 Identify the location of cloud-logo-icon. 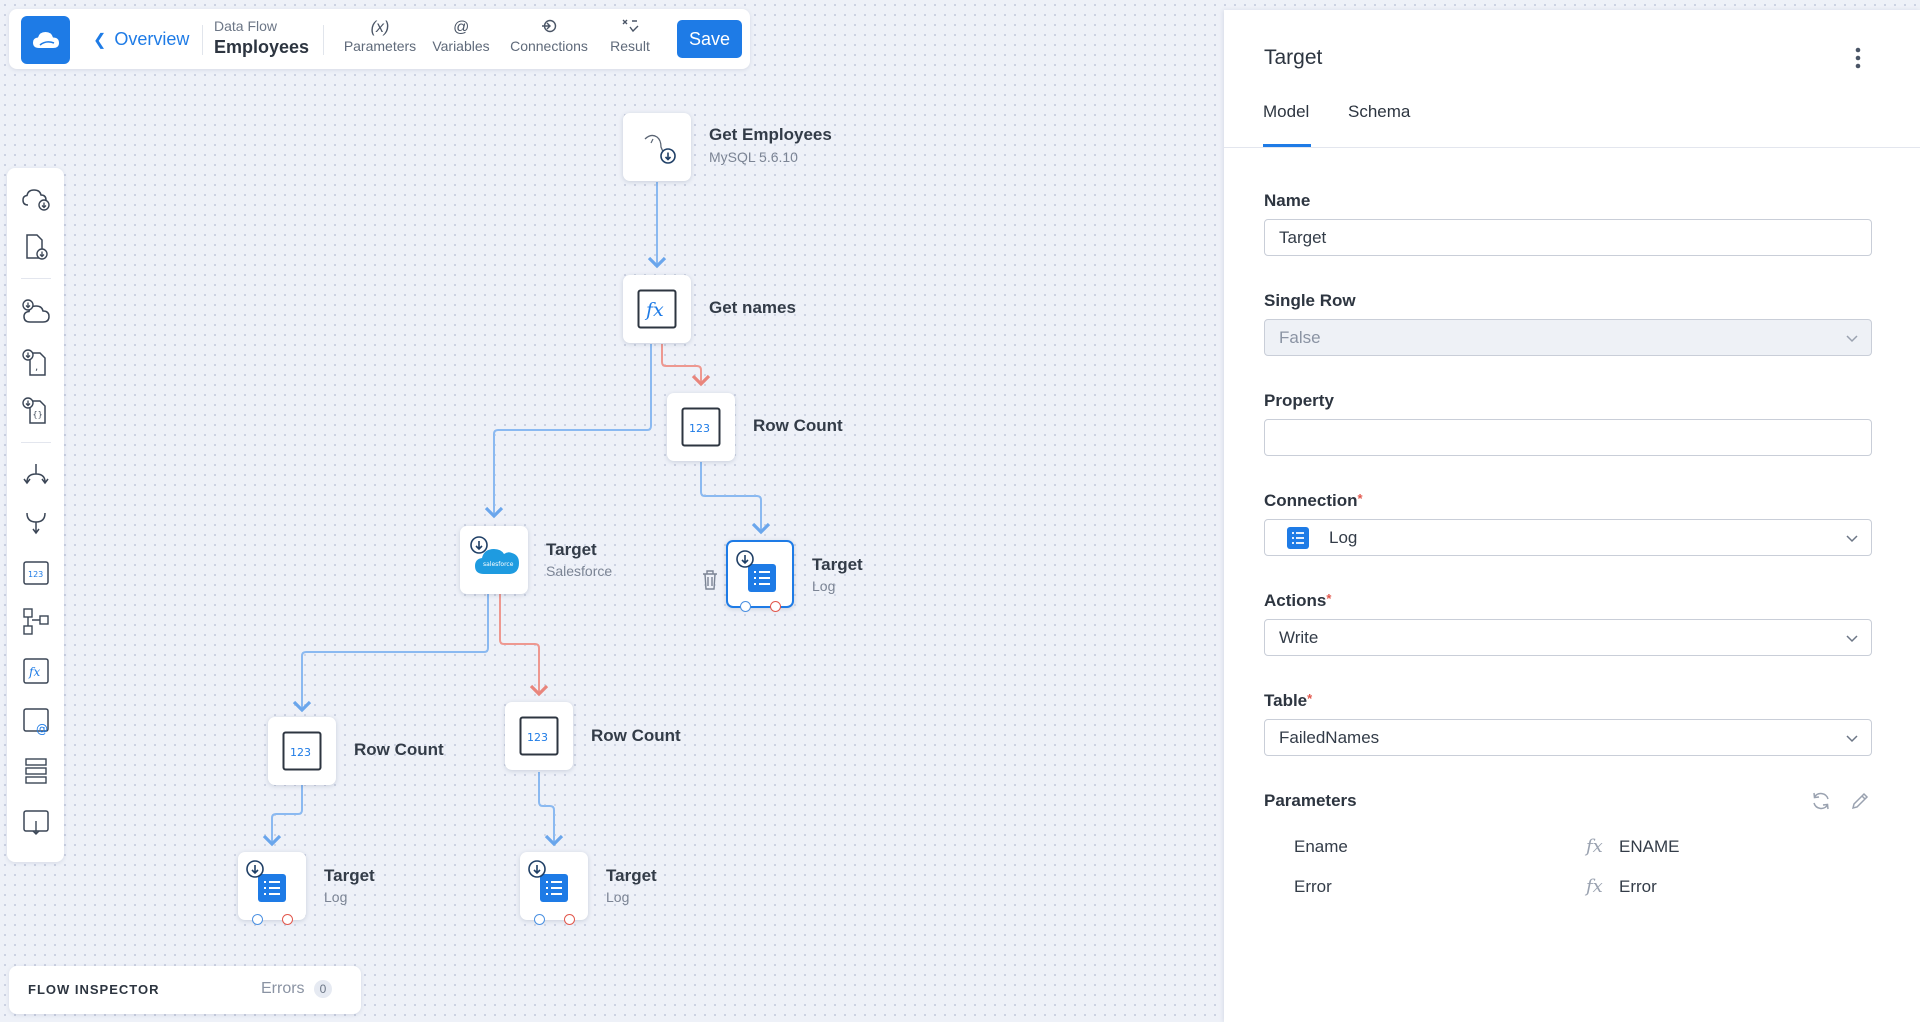
(45, 40).